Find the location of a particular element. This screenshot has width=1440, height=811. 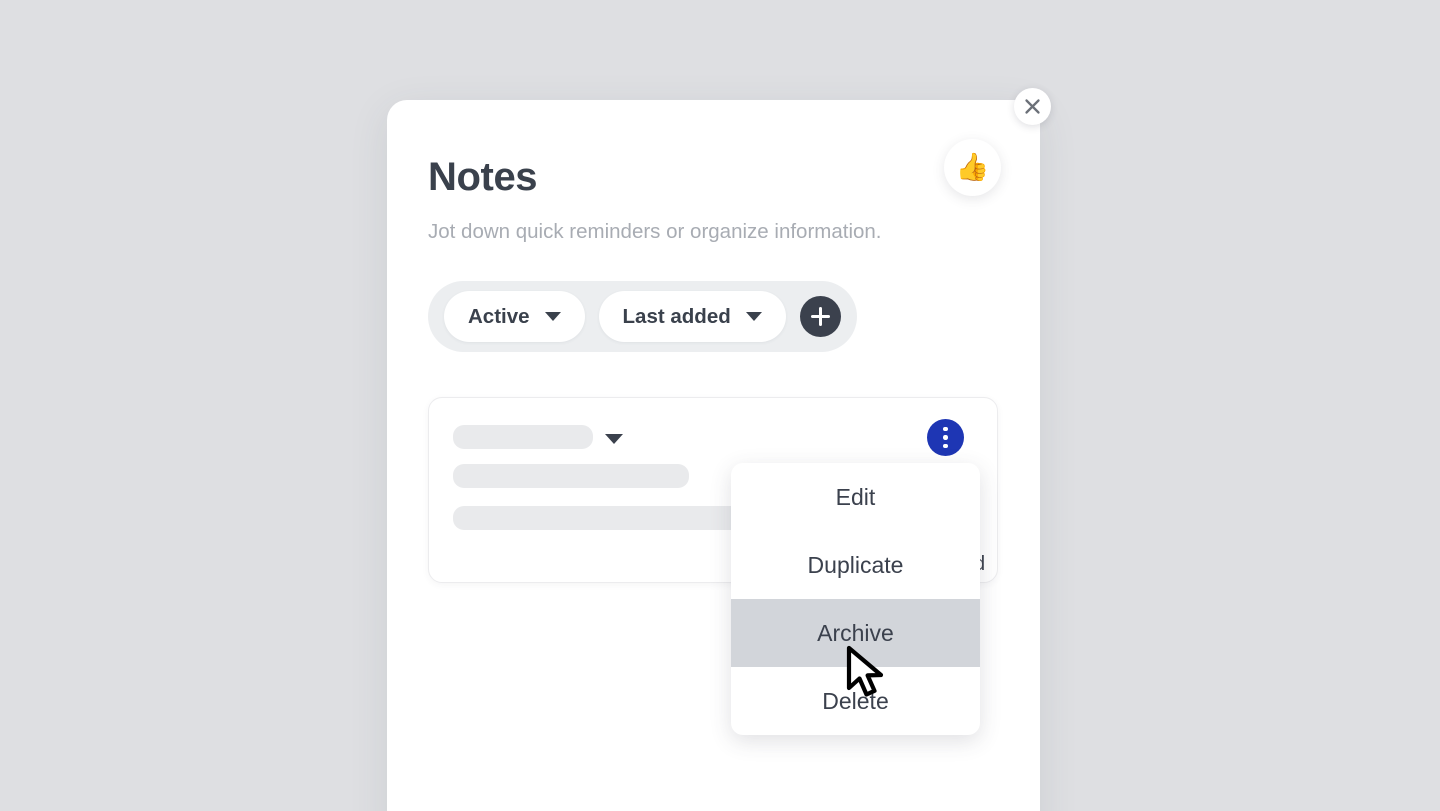

menu-item-delete: Delete is located at coordinates (855, 701).